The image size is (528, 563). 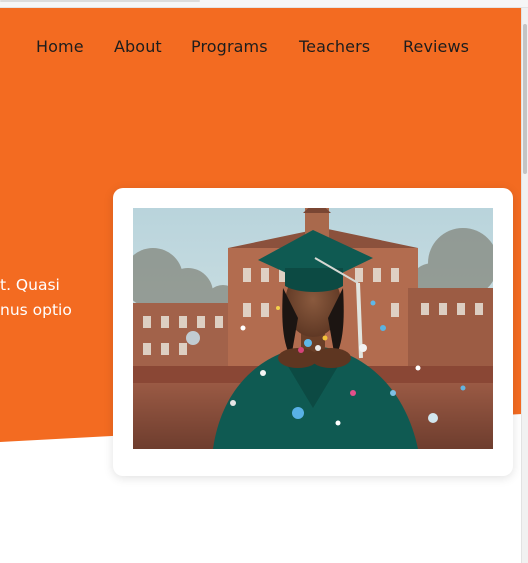 I want to click on hero-text-line-1: t. Quasi, so click(x=30, y=285).